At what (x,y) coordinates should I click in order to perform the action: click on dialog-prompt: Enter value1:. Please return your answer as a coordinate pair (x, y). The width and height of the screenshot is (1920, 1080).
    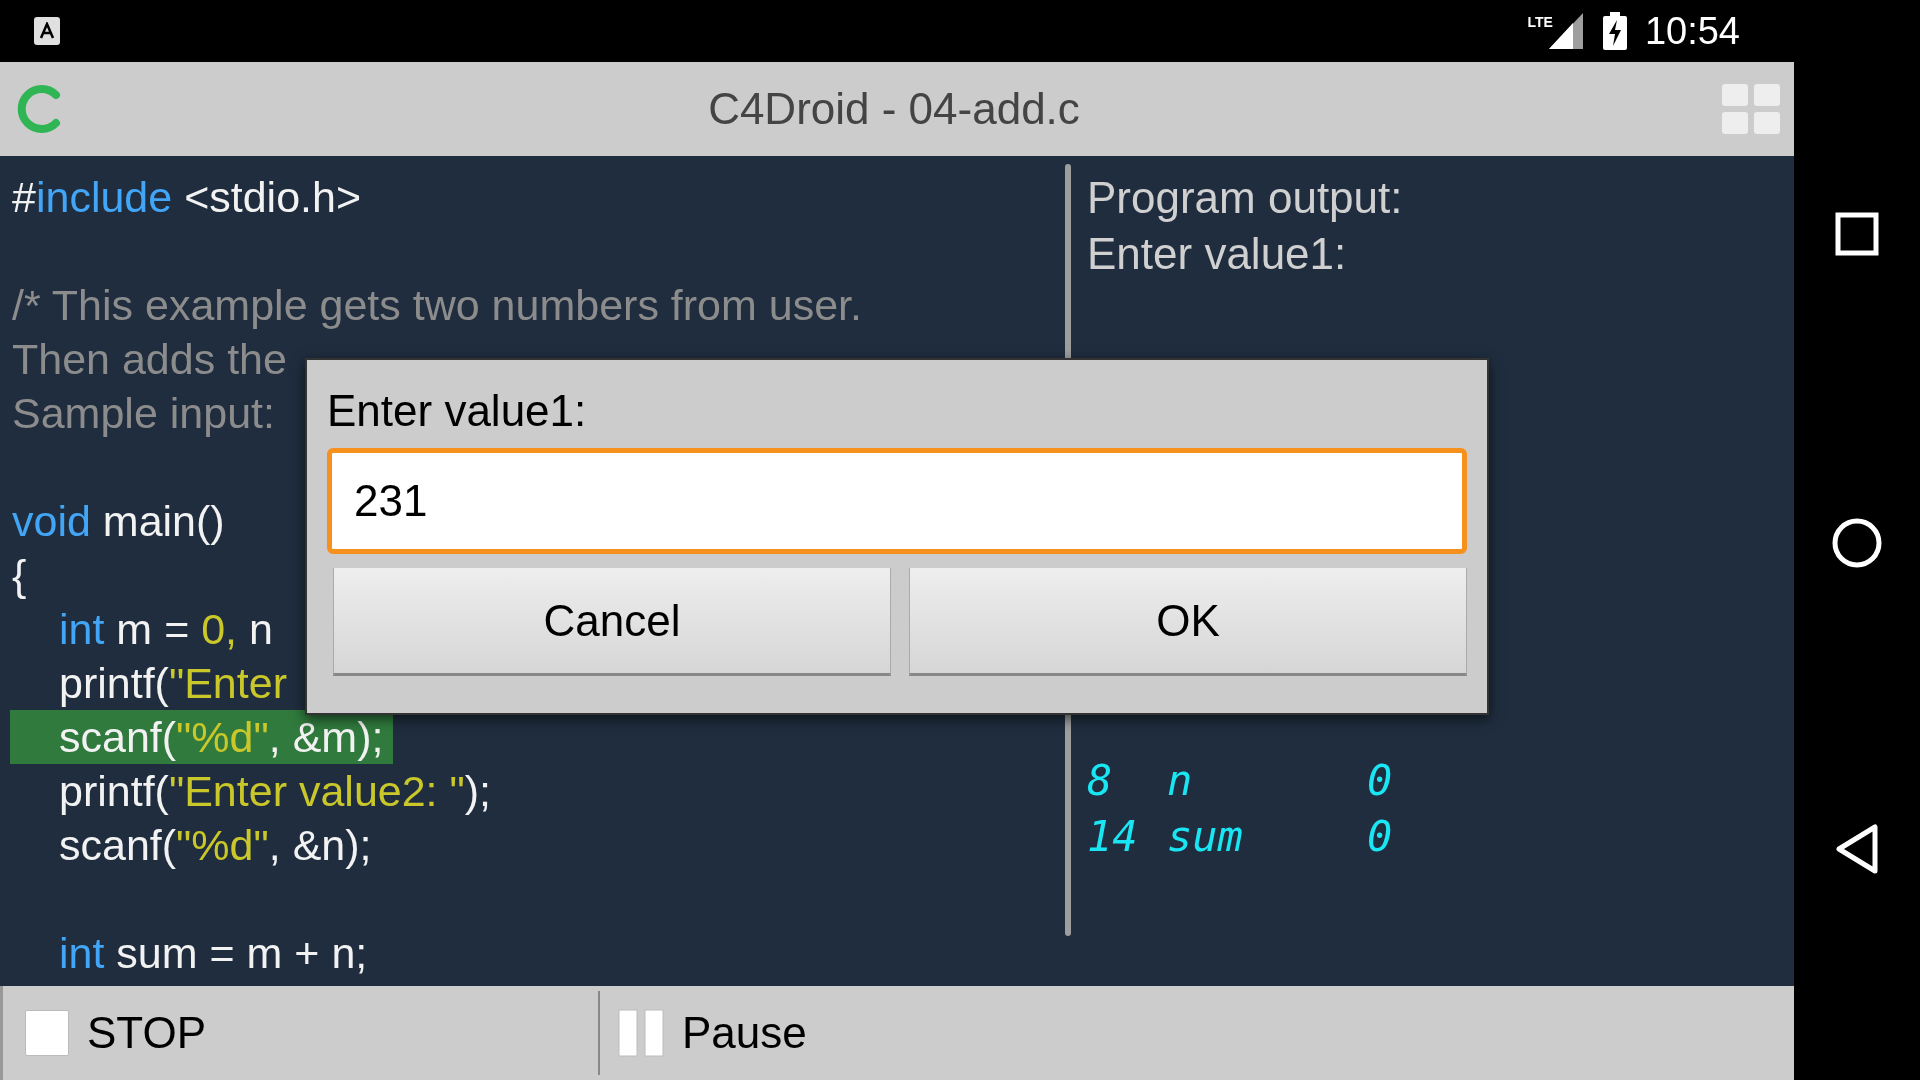
    Looking at the image, I should click on (457, 411).